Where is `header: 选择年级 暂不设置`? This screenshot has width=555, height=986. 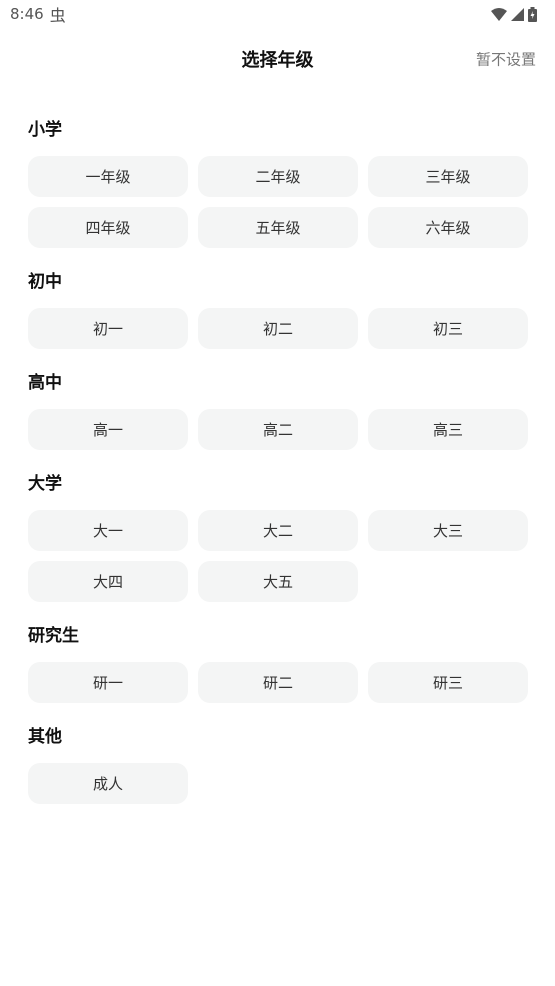
header: 选择年级 暂不设置 is located at coordinates (277, 59).